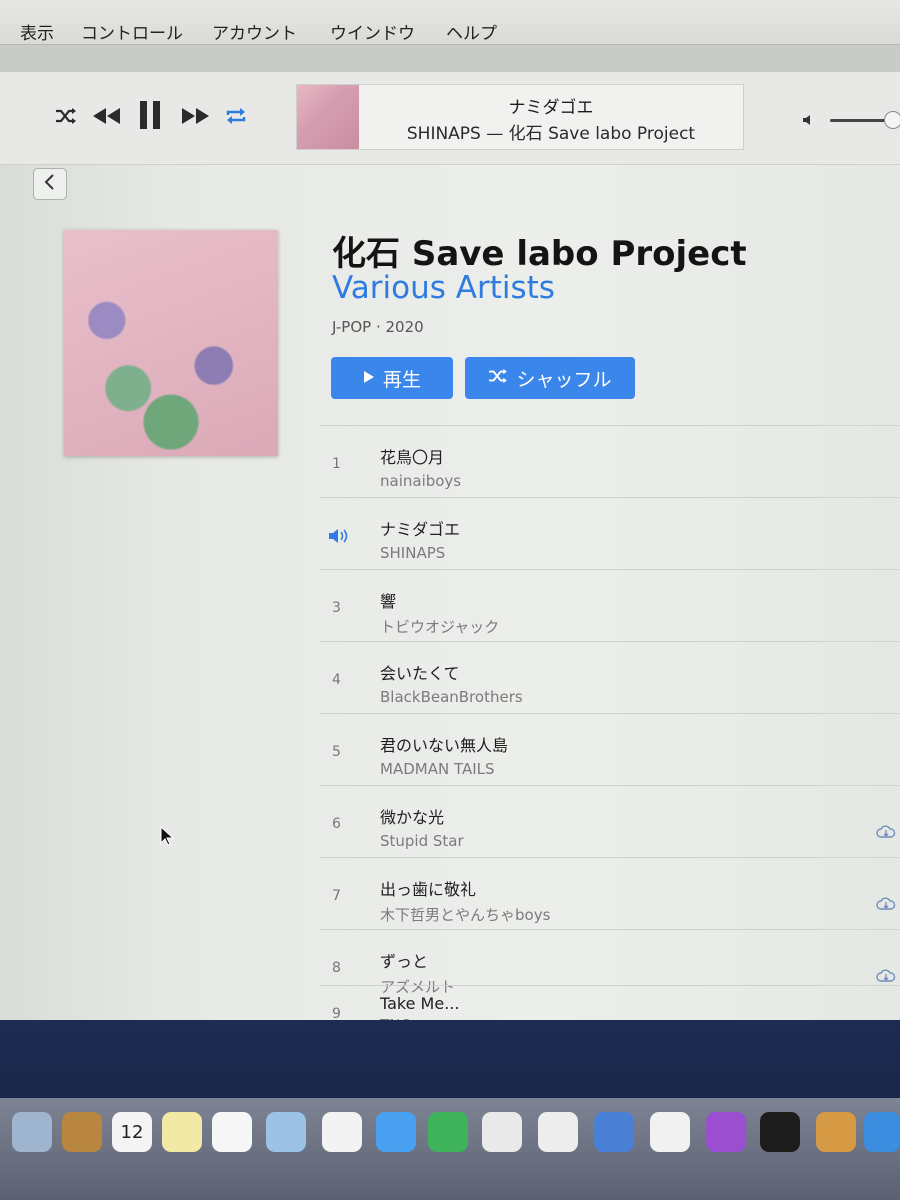  What do you see at coordinates (421, 481) in the screenshot?
I see `track-artist: nainaiboys` at bounding box center [421, 481].